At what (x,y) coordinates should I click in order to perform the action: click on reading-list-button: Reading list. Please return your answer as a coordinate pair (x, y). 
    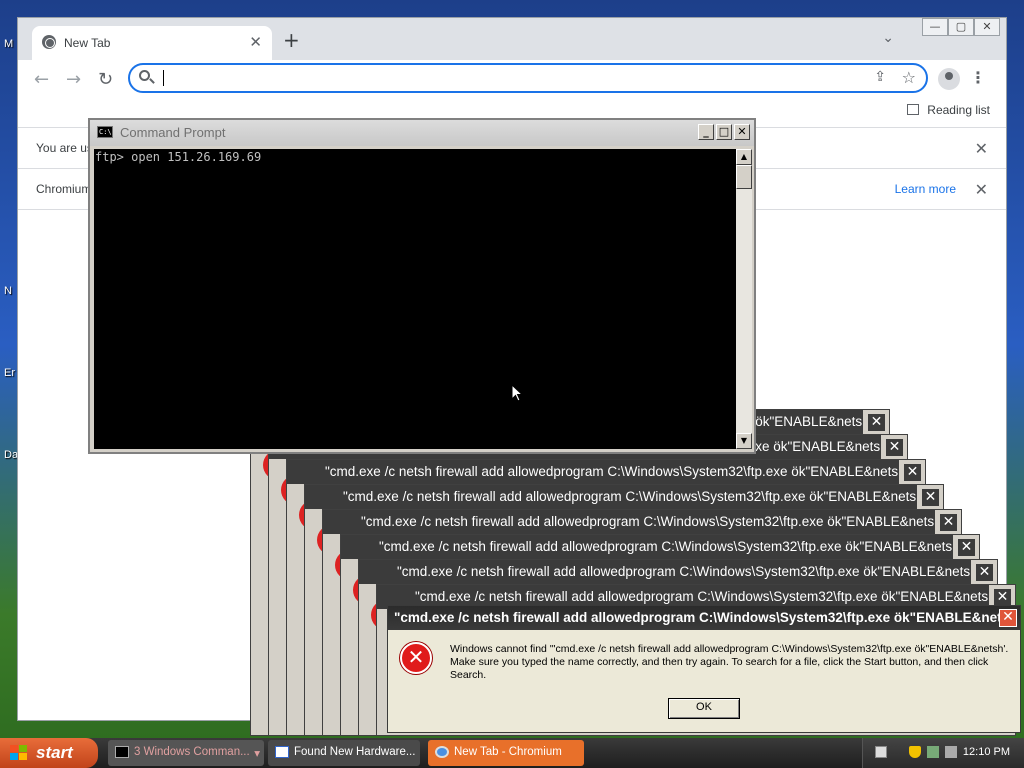
    Looking at the image, I should click on (948, 110).